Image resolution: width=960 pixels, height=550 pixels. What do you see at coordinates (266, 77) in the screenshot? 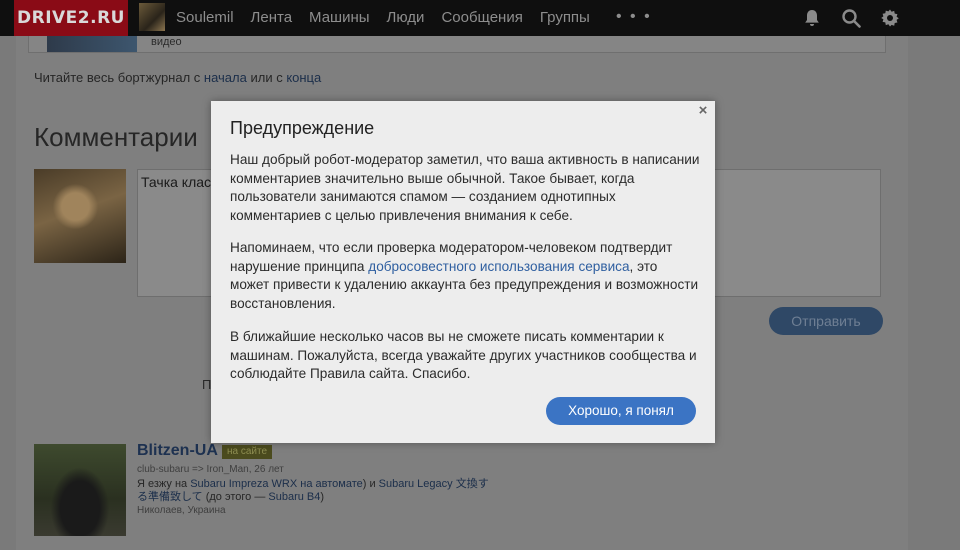
I see `read-journal-or: или с` at bounding box center [266, 77].